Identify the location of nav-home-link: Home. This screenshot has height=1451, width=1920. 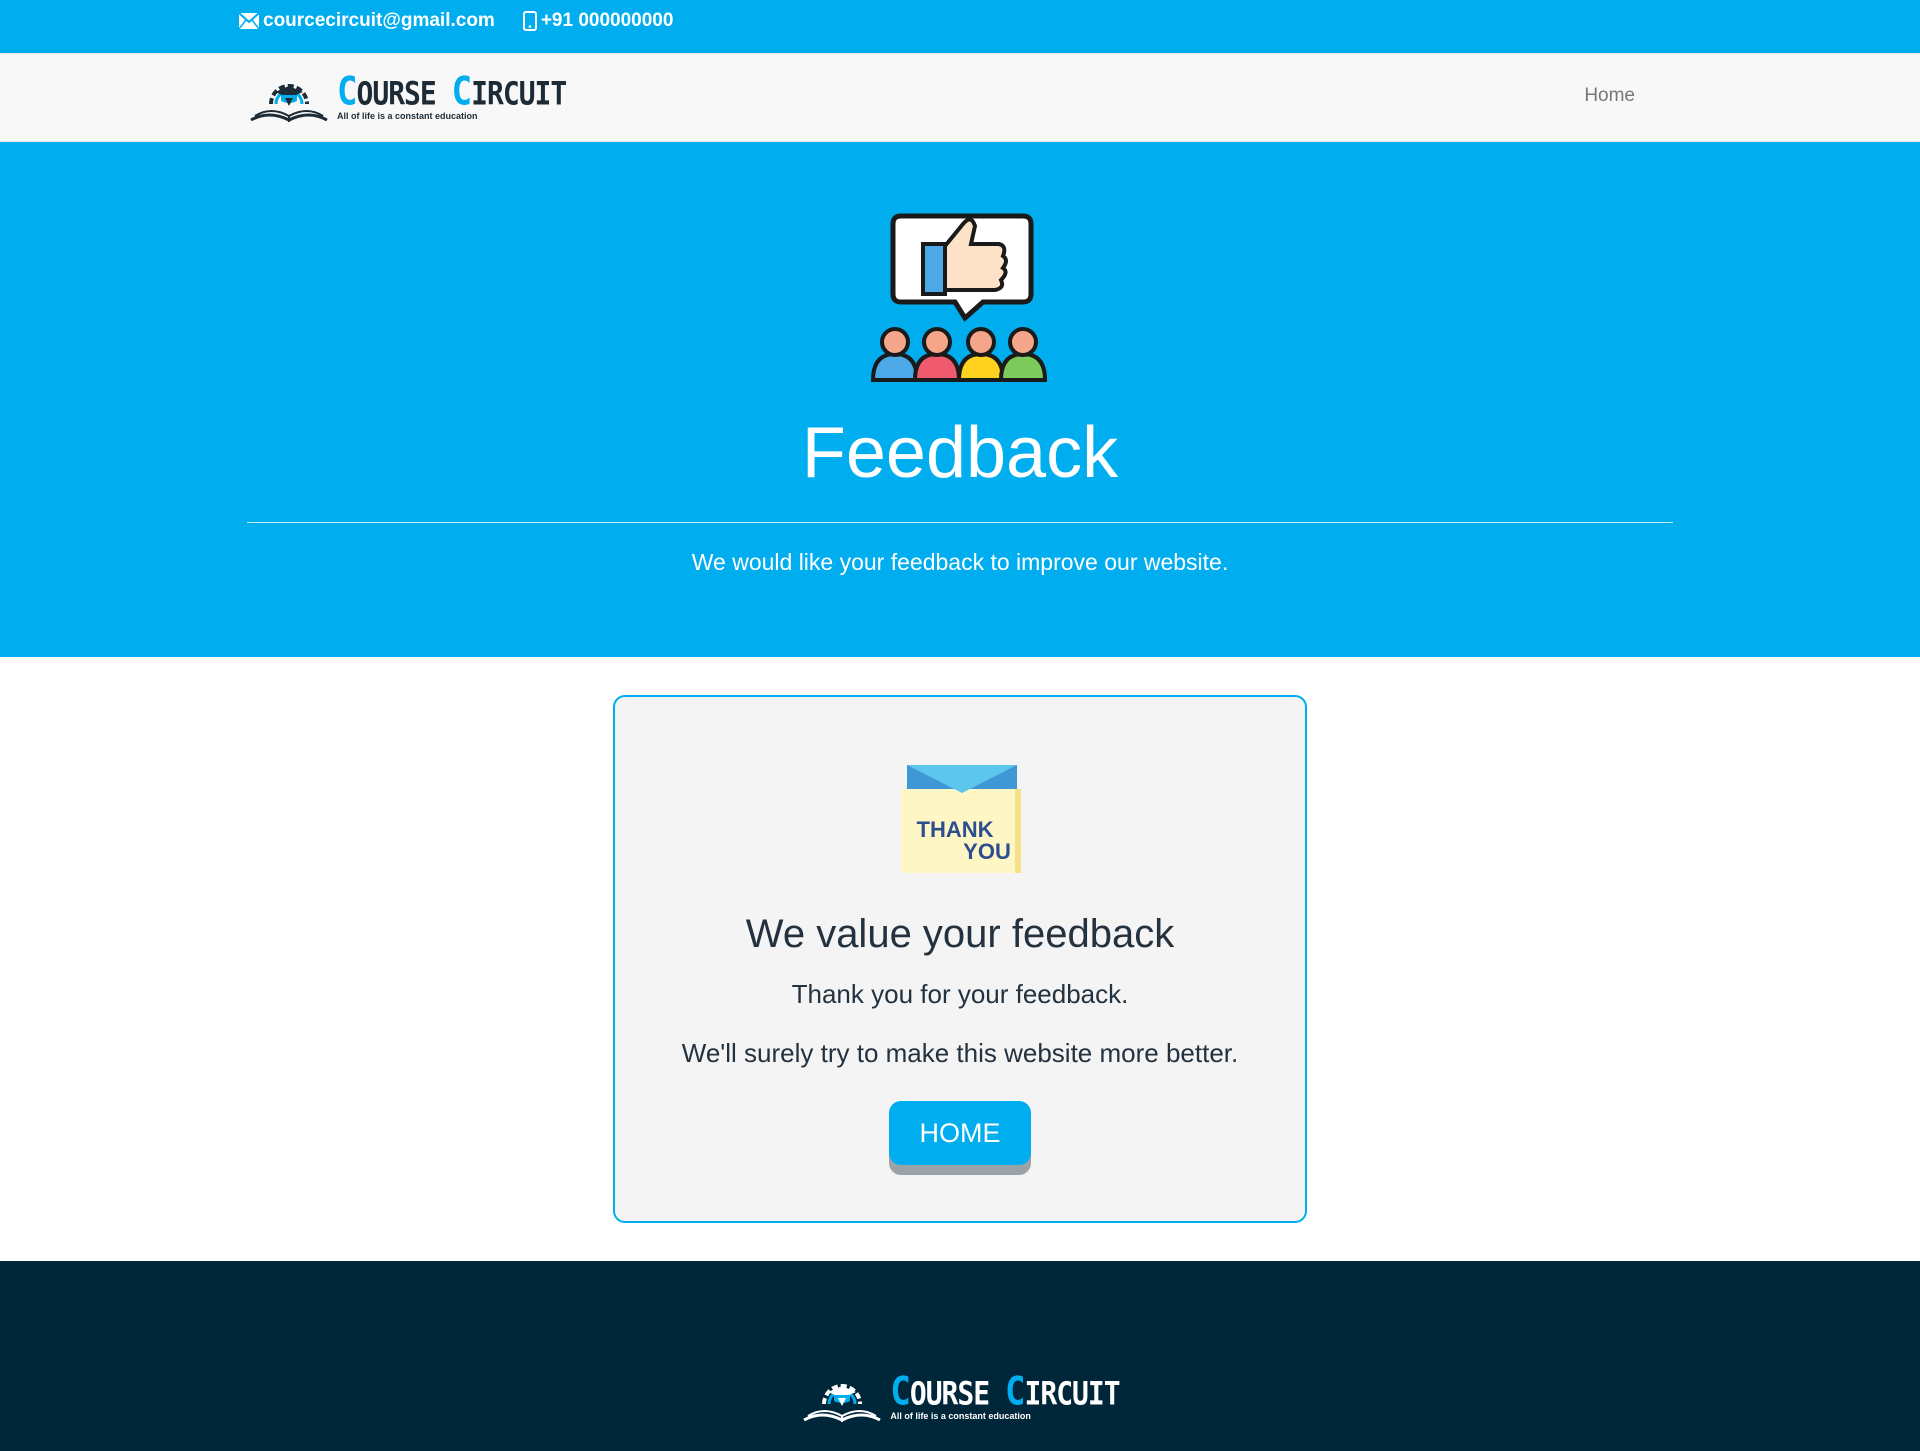
(1609, 96).